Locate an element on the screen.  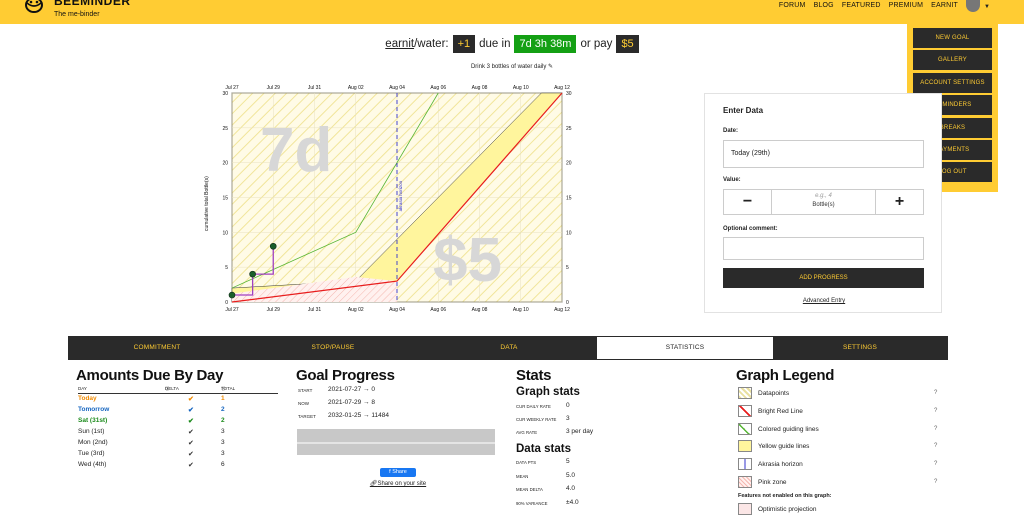
progress-value: 2021-07-29 → 8 is located at coordinates (351, 402).